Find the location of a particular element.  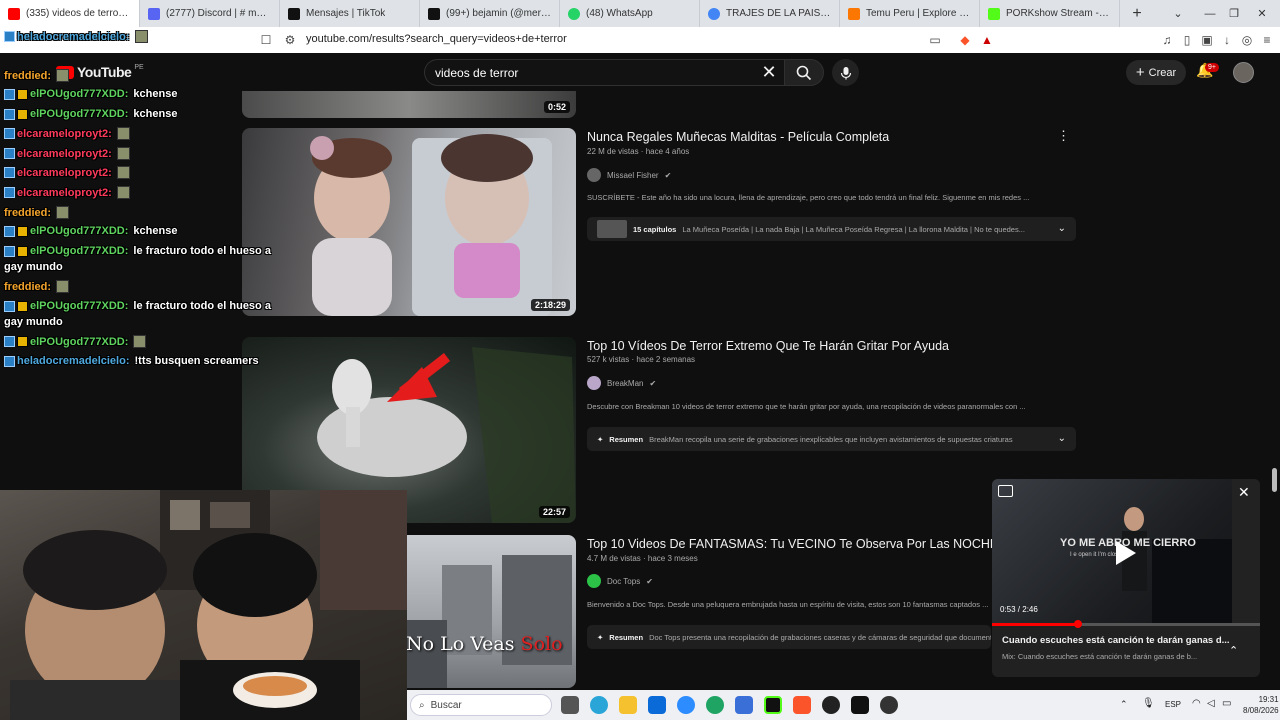

chat-username: elcarameloproyt2: is located at coordinates (64, 192).